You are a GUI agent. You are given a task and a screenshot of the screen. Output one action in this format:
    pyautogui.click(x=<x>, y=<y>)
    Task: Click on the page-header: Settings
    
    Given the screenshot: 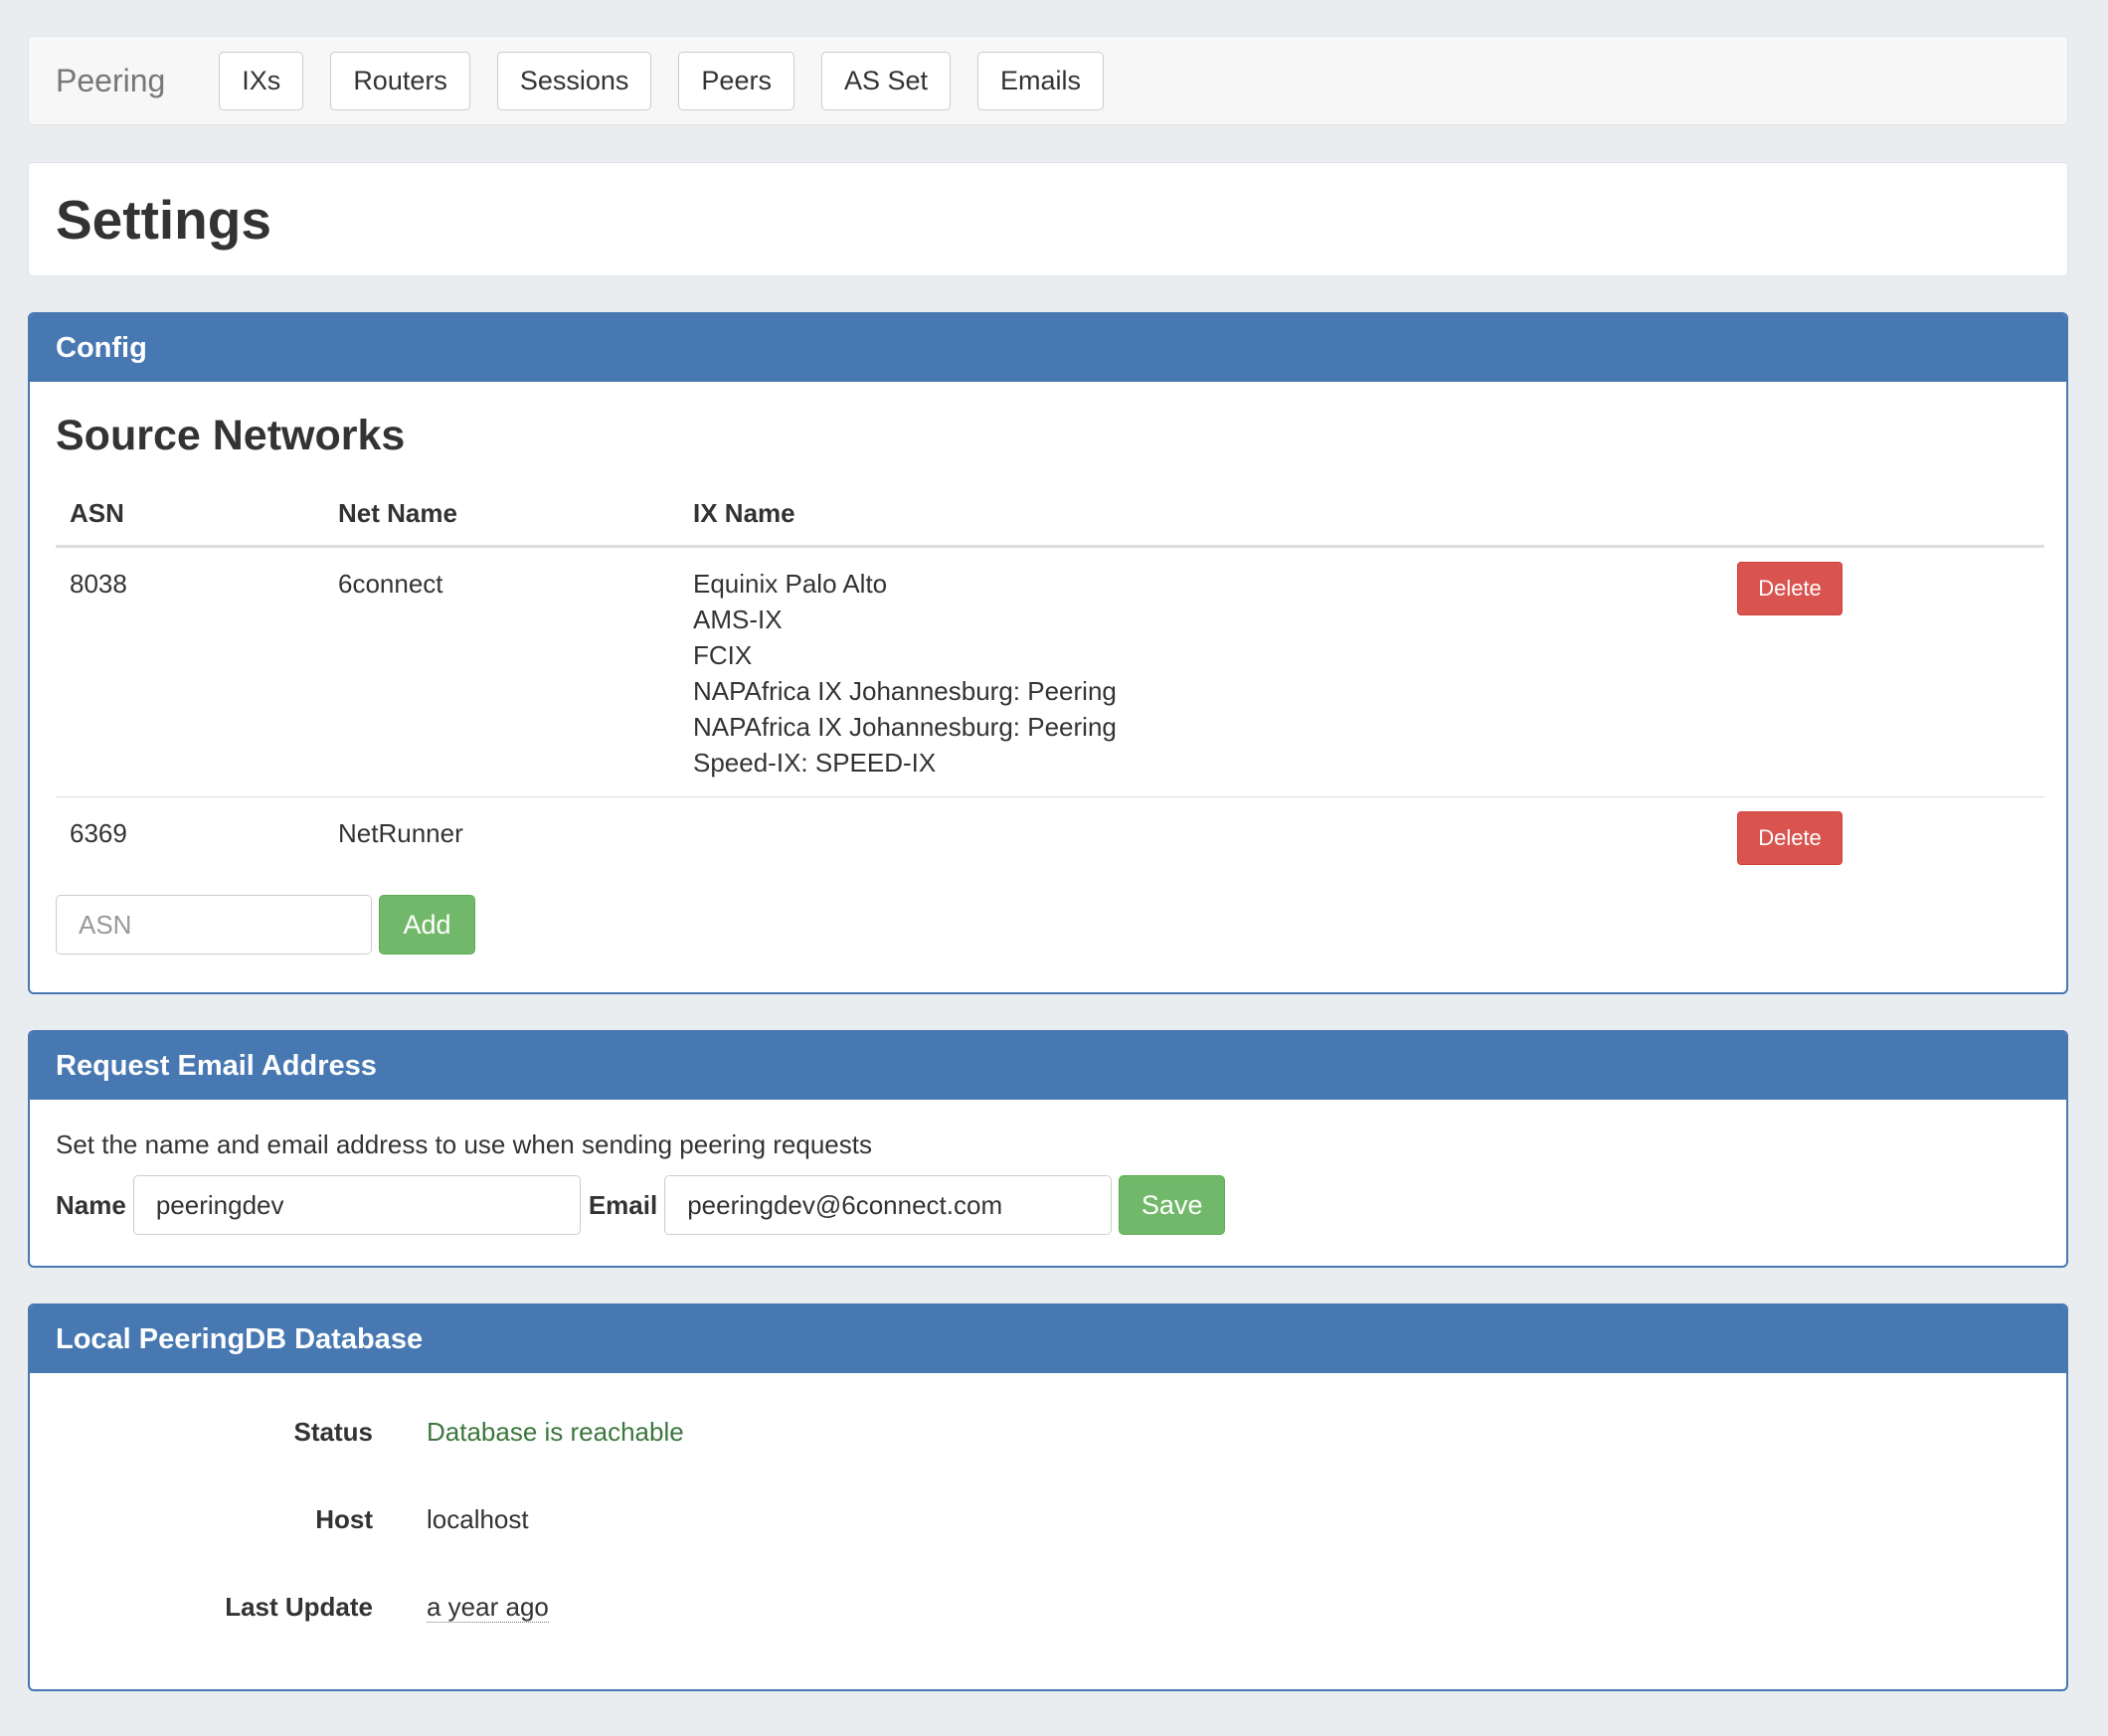 What is the action you would take?
    pyautogui.click(x=1048, y=219)
    